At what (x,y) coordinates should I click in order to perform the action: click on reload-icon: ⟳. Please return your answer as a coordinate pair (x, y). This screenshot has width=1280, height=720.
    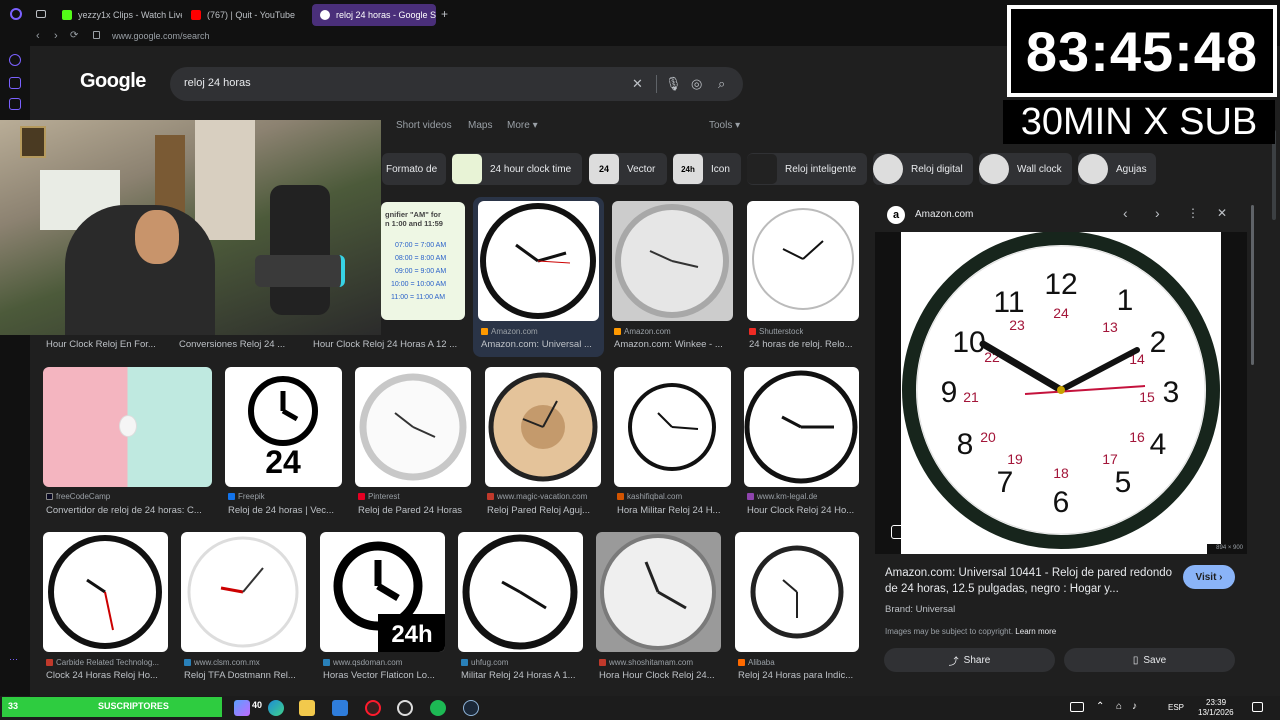
    Looking at the image, I should click on (74, 35).